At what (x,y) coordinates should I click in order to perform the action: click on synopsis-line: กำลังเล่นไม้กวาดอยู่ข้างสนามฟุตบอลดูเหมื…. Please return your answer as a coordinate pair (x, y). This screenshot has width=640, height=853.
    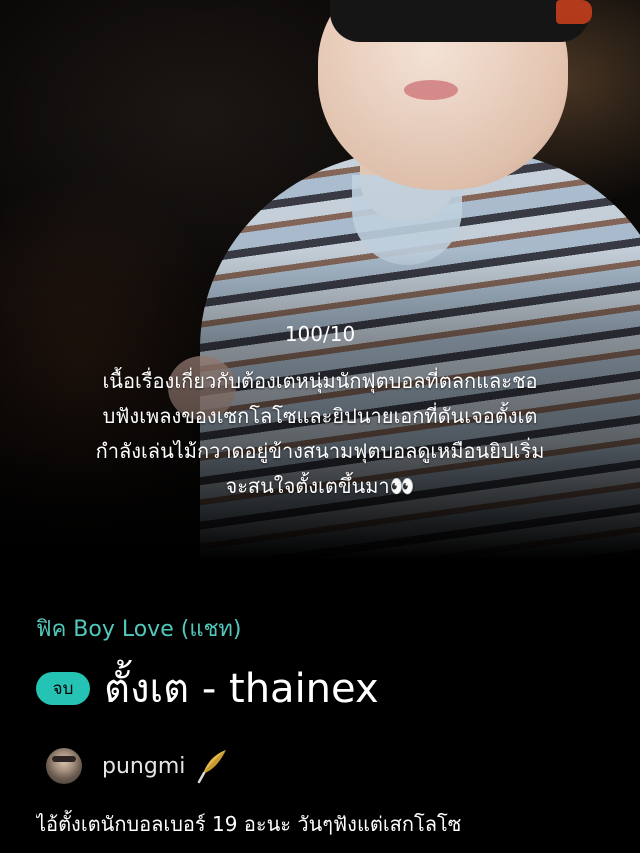
    Looking at the image, I should click on (320, 451).